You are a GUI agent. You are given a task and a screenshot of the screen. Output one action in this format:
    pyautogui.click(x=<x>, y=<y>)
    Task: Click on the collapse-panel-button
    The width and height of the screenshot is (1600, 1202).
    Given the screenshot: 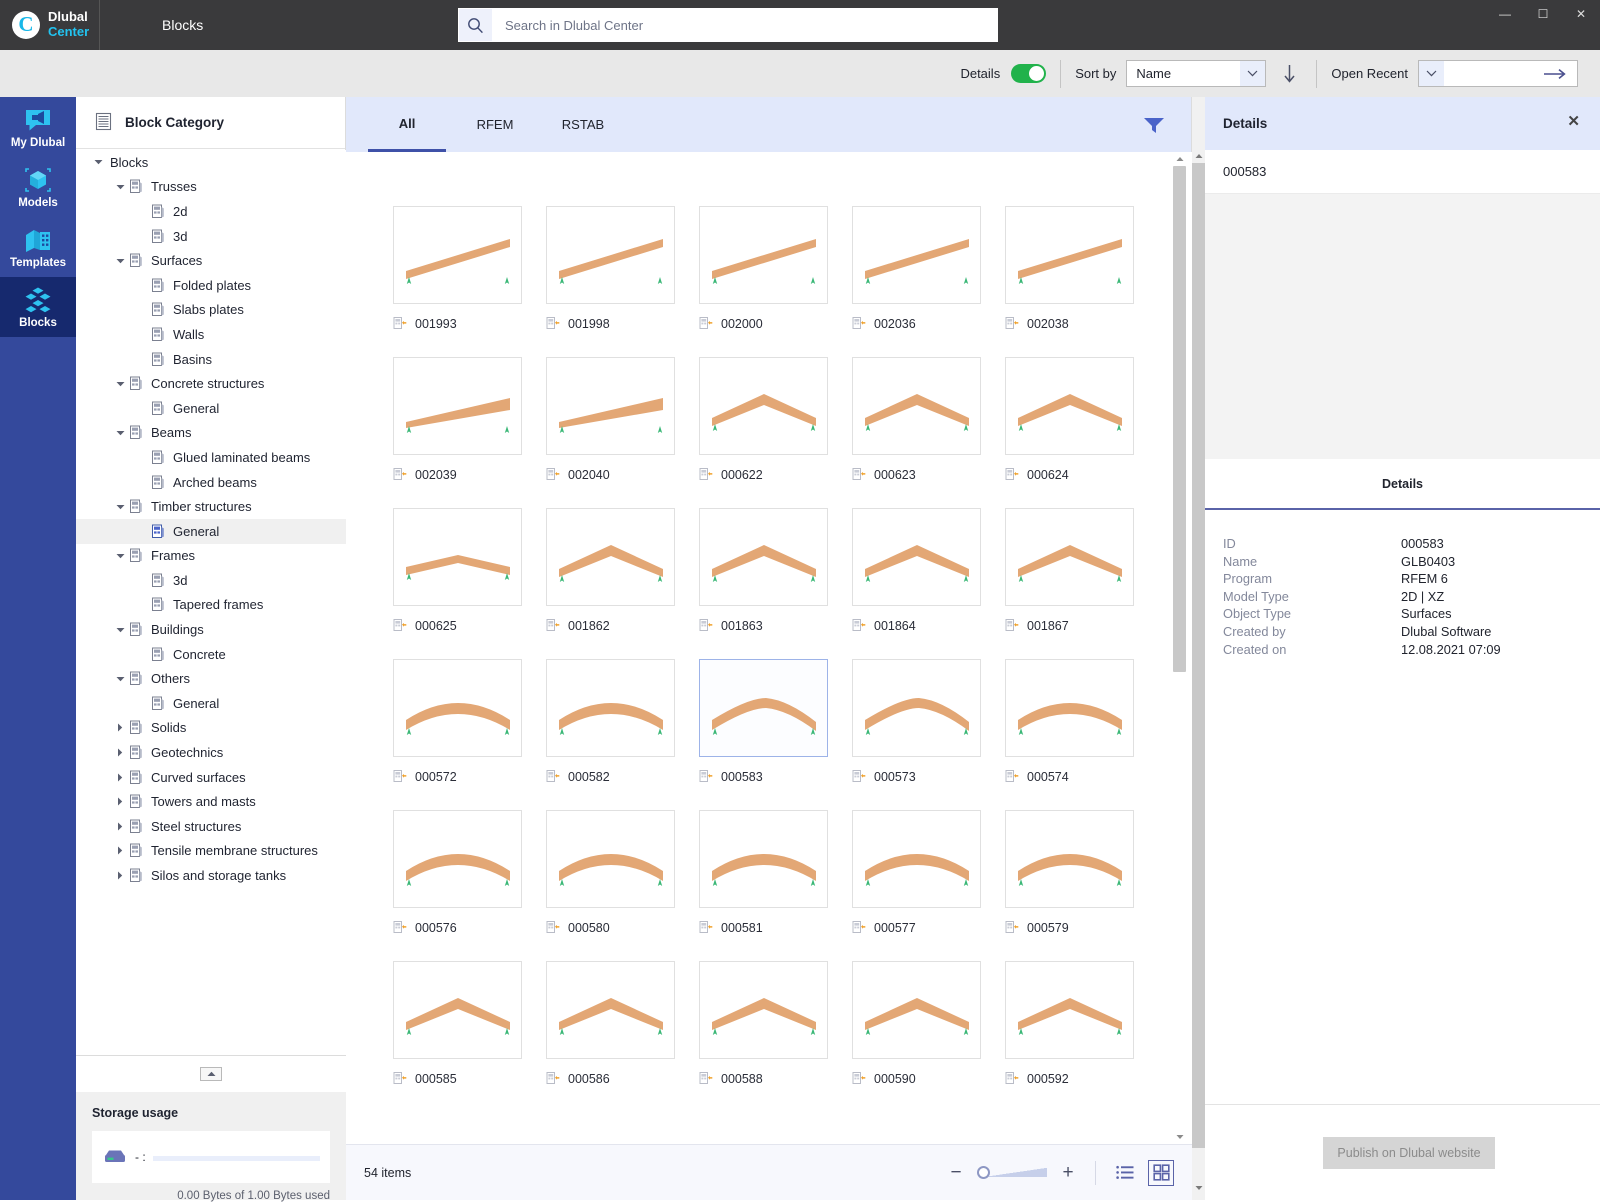 What is the action you would take?
    pyautogui.click(x=211, y=1074)
    